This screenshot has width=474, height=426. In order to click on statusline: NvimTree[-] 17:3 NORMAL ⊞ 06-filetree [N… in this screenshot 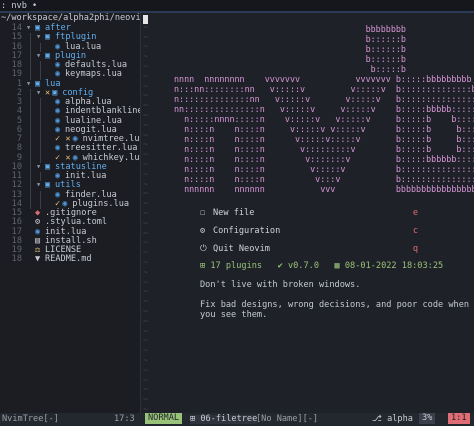, I will do `click(237, 419)`.